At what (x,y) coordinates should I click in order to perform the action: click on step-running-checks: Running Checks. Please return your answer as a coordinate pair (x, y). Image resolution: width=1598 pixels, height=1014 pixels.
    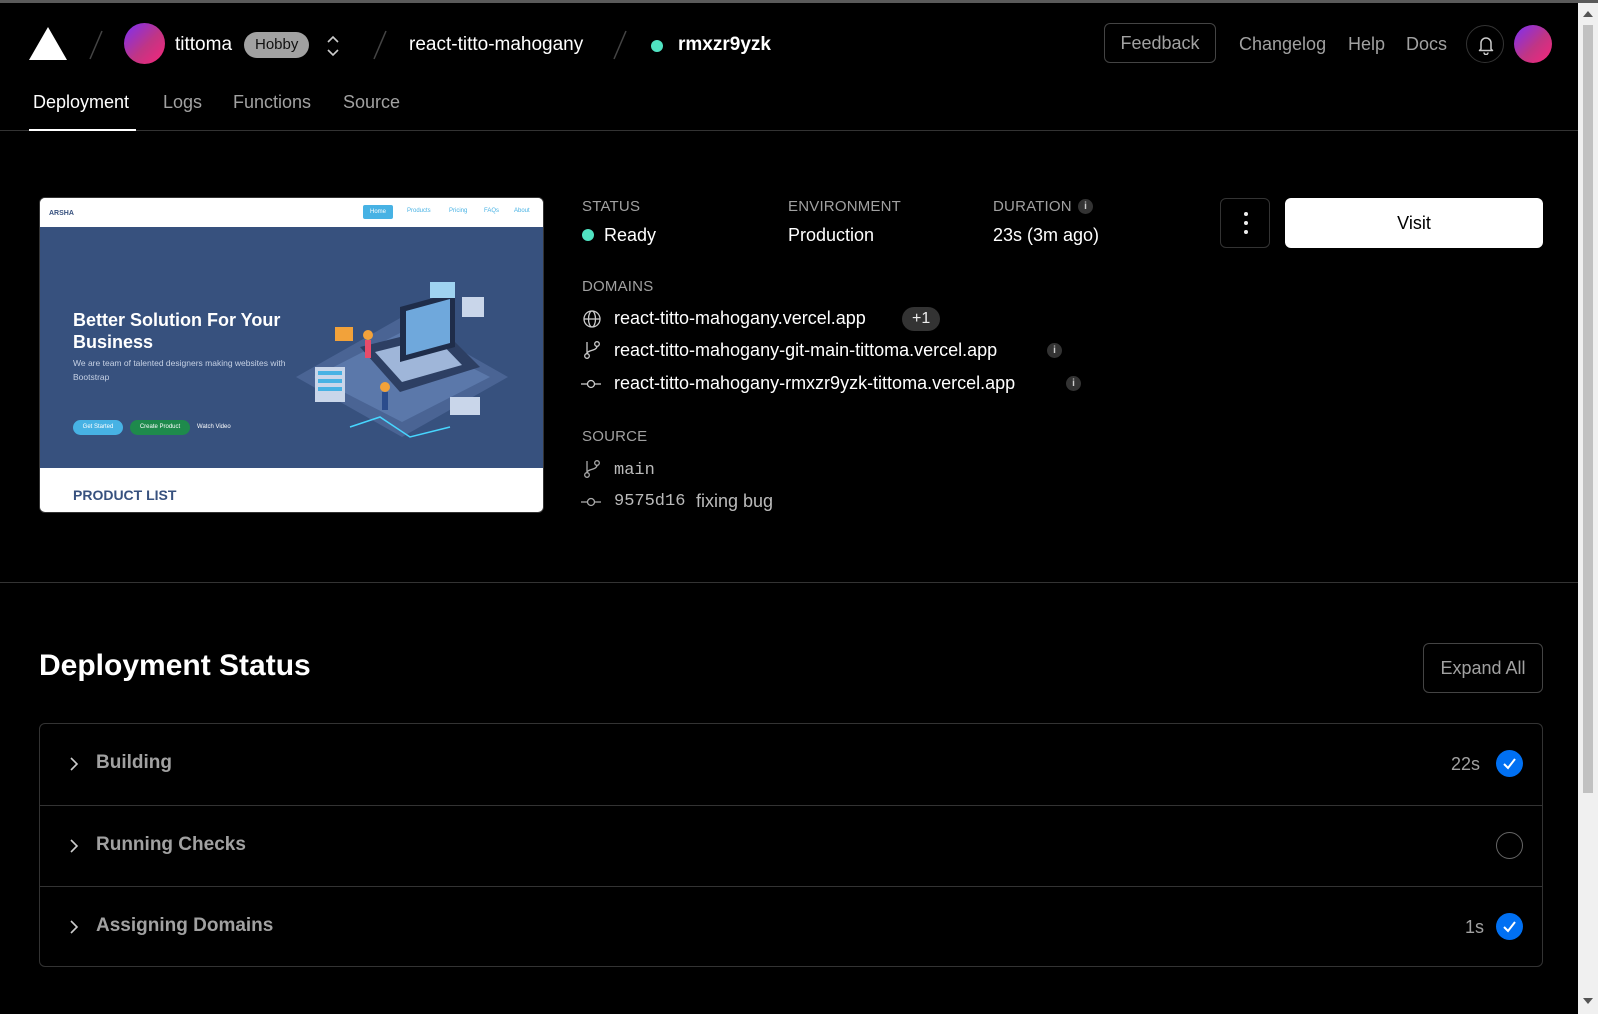
    Looking at the image, I should click on (791, 845).